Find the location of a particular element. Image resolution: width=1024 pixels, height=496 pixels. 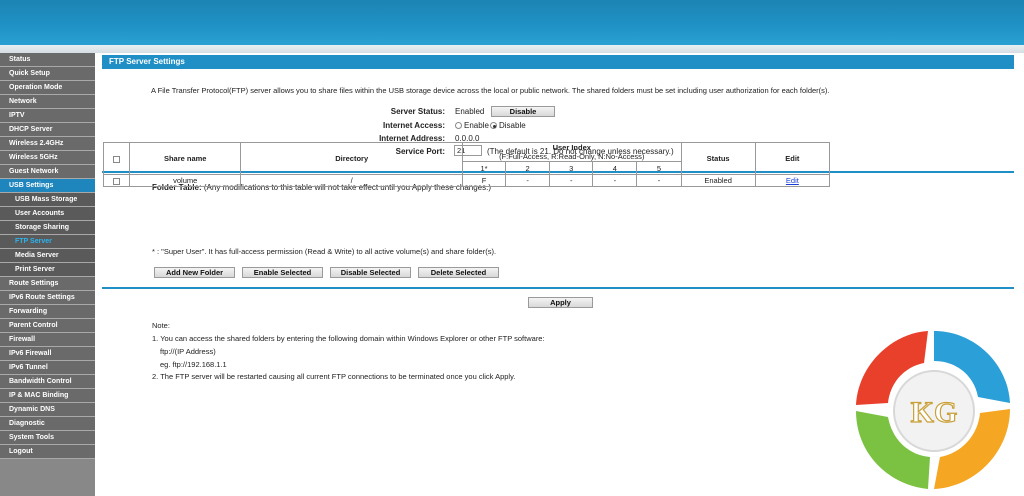

internet-access-disable-radio: Disable is located at coordinates (508, 125).